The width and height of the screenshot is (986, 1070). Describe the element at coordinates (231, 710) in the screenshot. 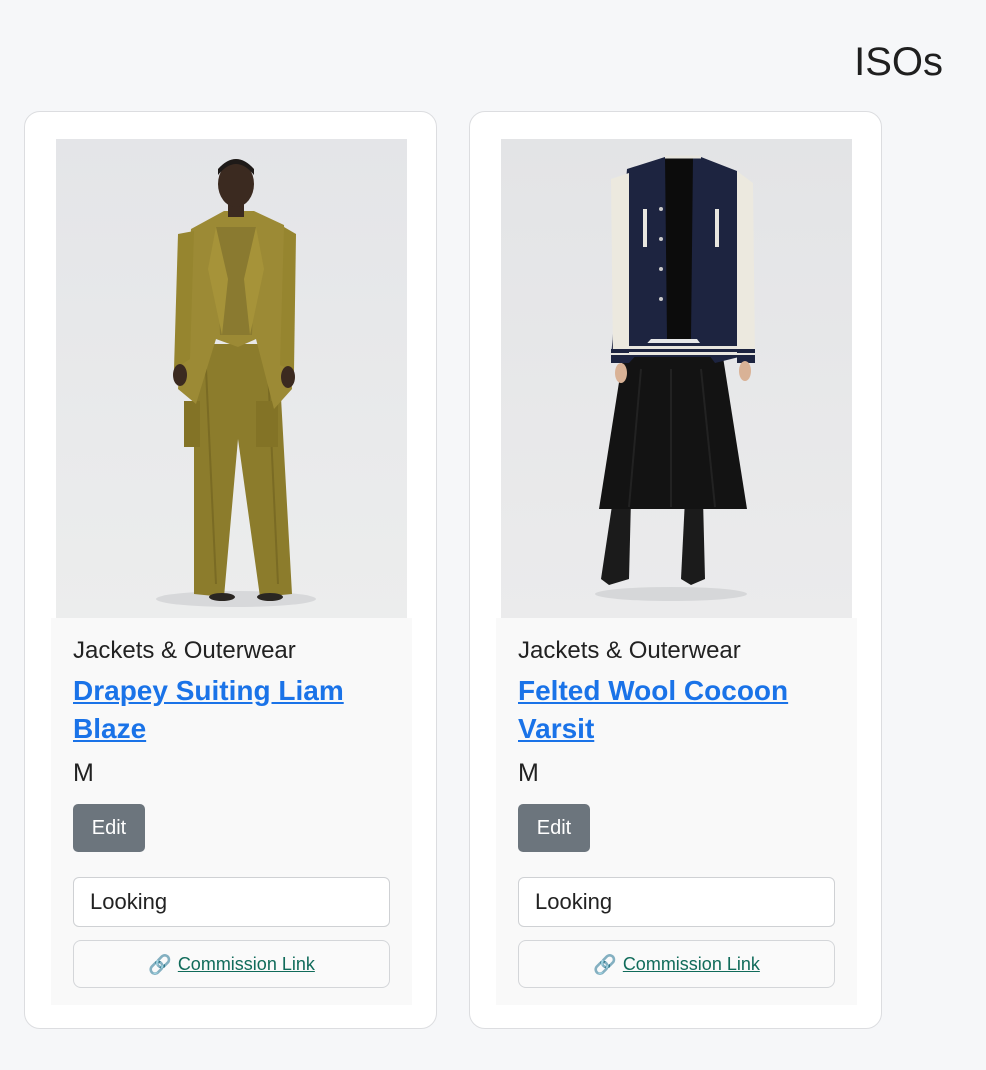

I see `item-title-link: Drapey Suiting Liam Blaze` at that location.